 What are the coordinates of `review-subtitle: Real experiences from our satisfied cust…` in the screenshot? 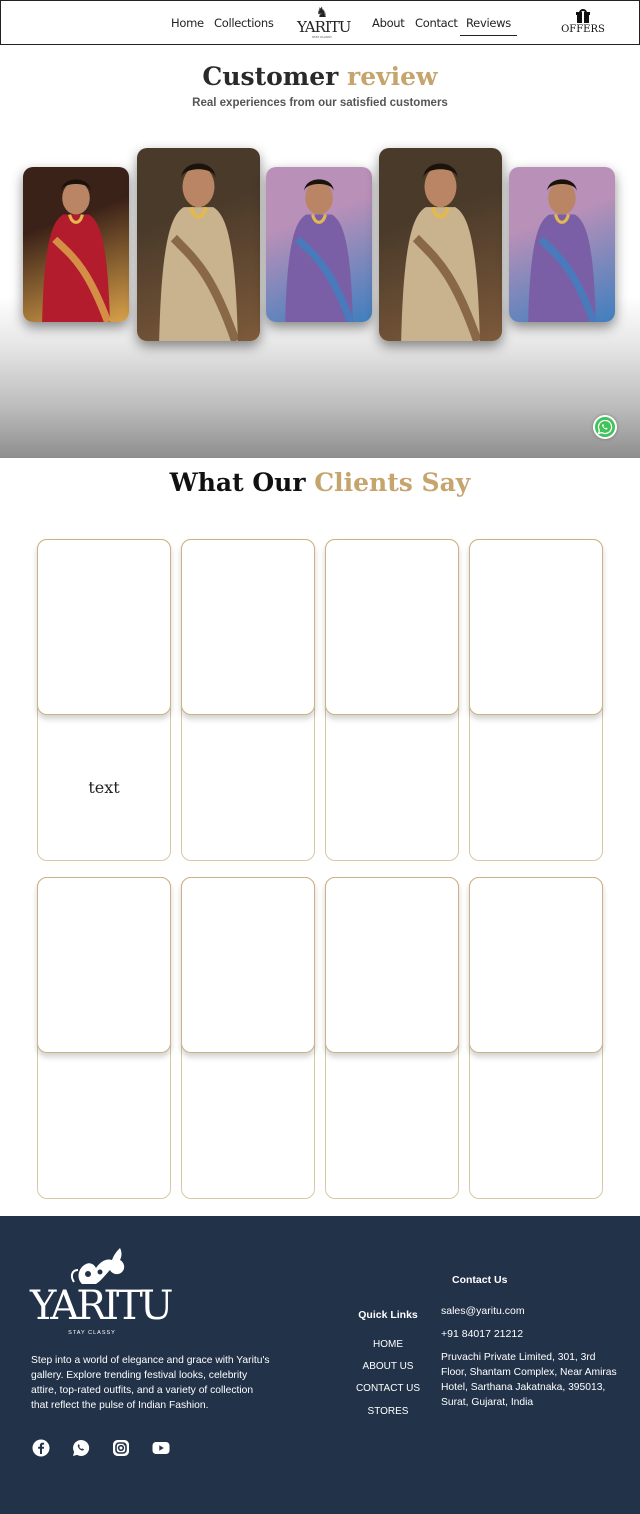 It's located at (320, 103).